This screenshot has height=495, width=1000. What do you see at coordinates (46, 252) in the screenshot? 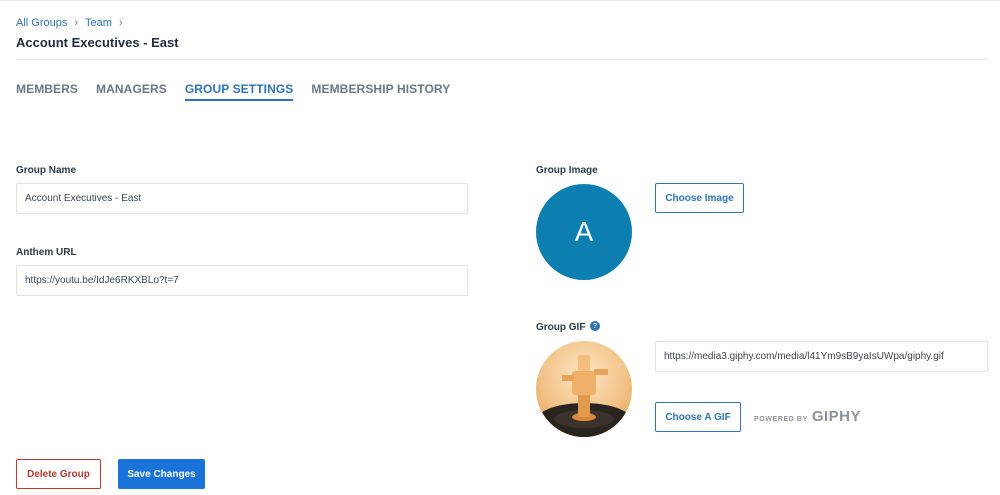
I see `anthem-url-label: Anthem URL` at bounding box center [46, 252].